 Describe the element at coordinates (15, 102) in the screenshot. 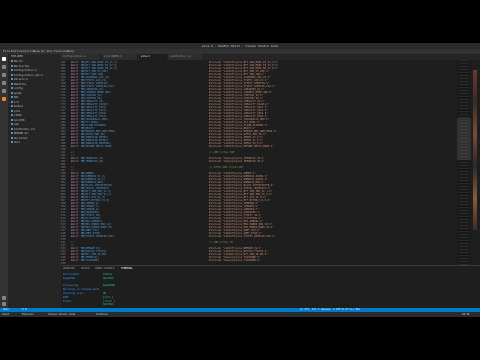

I see `file-tree-item: lcd` at that location.